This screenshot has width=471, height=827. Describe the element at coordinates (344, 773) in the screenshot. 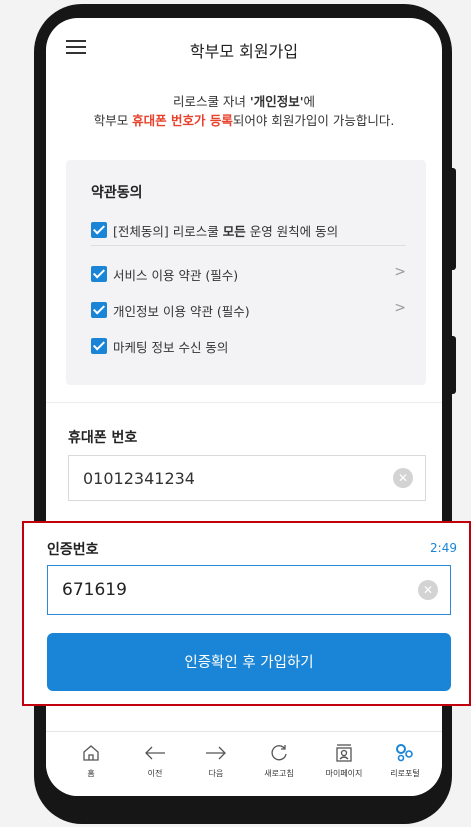

I see `nav-label: 마이페이지` at that location.